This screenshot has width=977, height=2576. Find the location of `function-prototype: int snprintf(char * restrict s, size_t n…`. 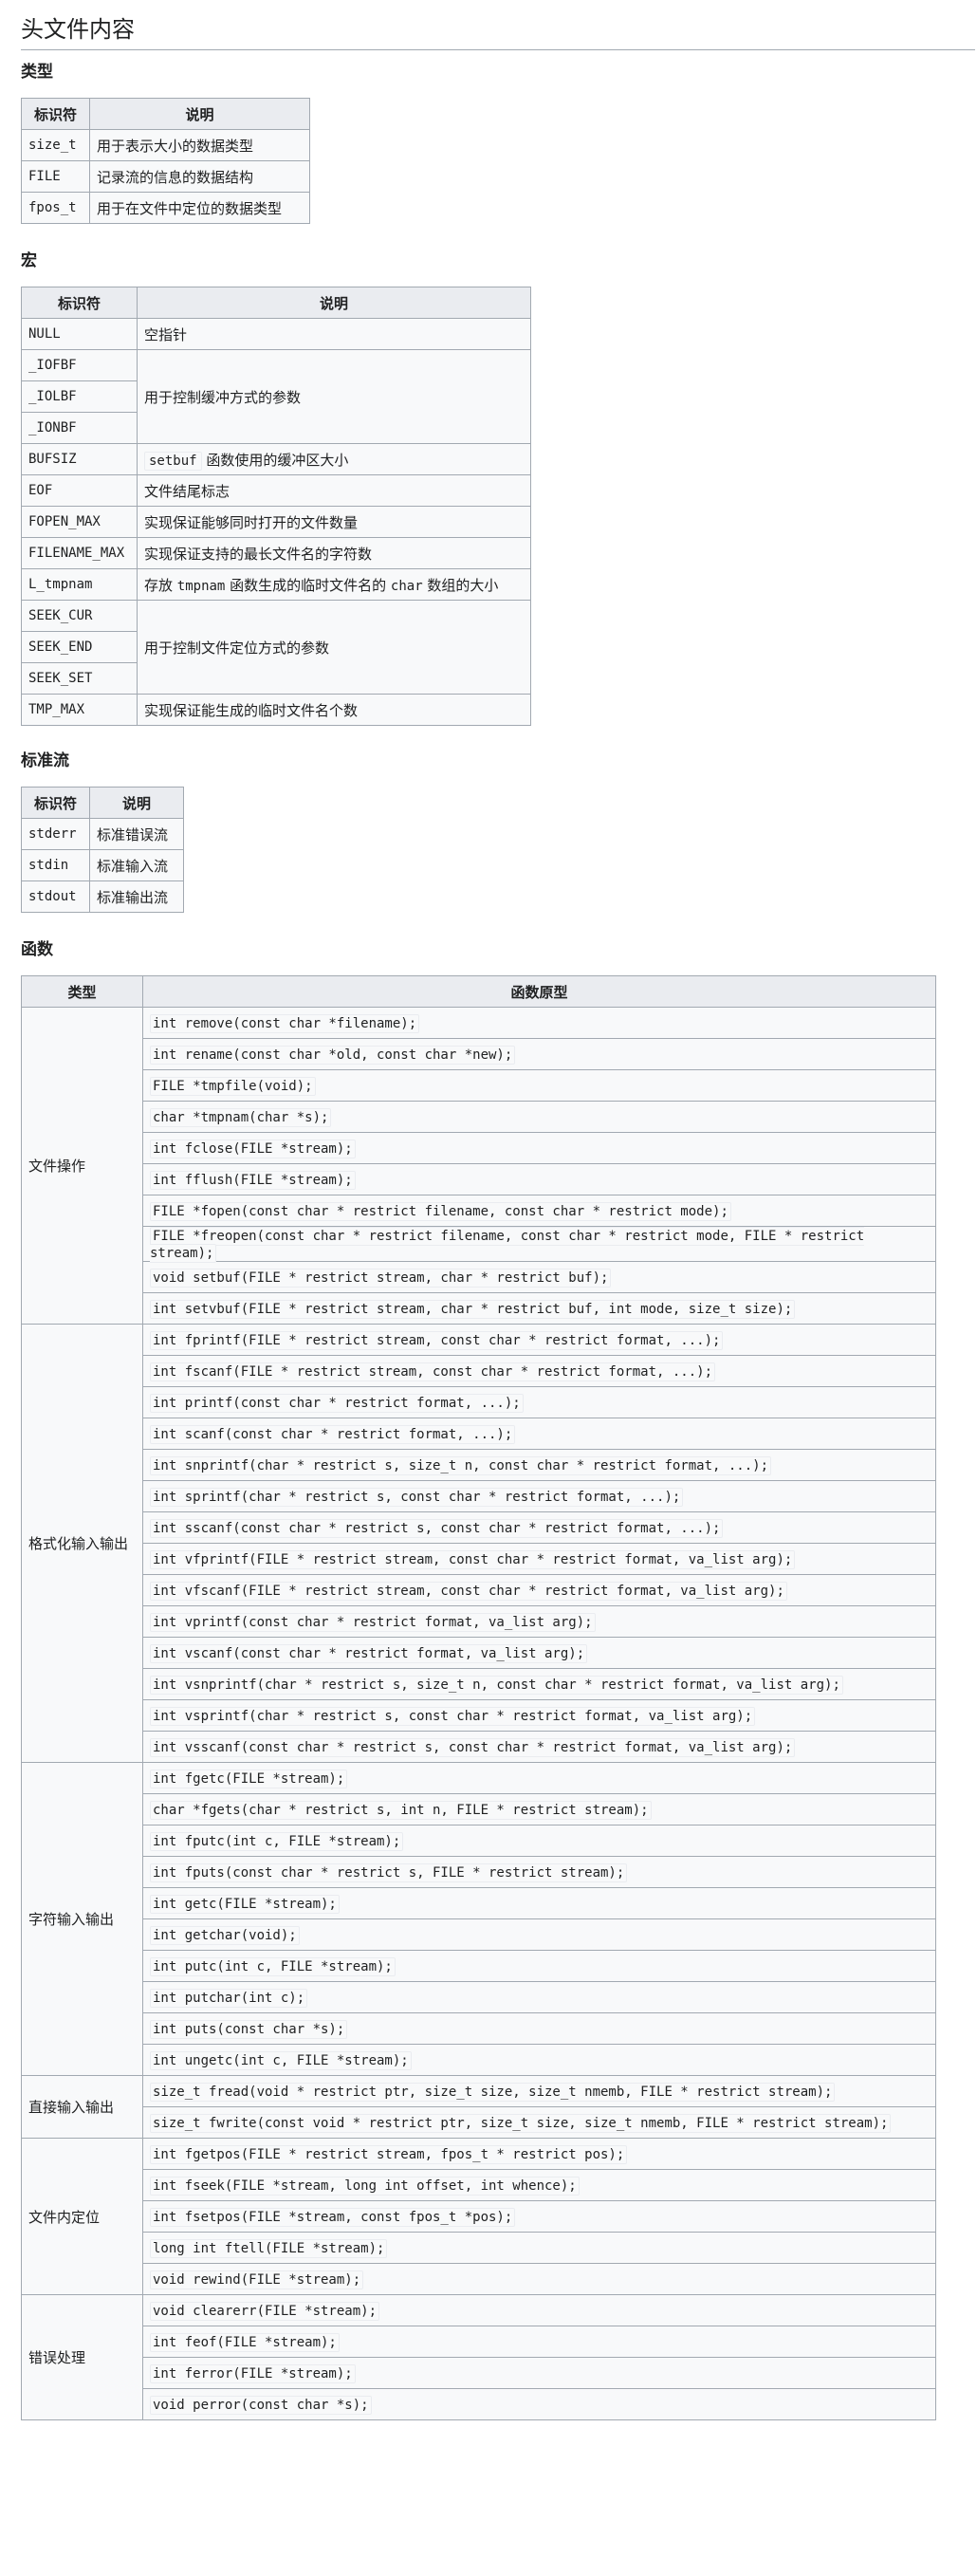

function-prototype: int snprintf(char * restrict s, size_t n… is located at coordinates (539, 1465).